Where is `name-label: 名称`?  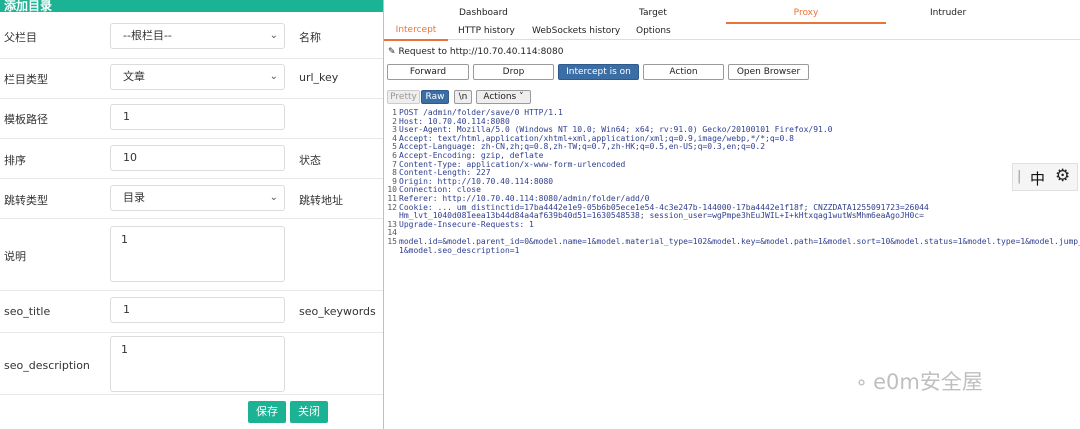 name-label: 名称 is located at coordinates (310, 37).